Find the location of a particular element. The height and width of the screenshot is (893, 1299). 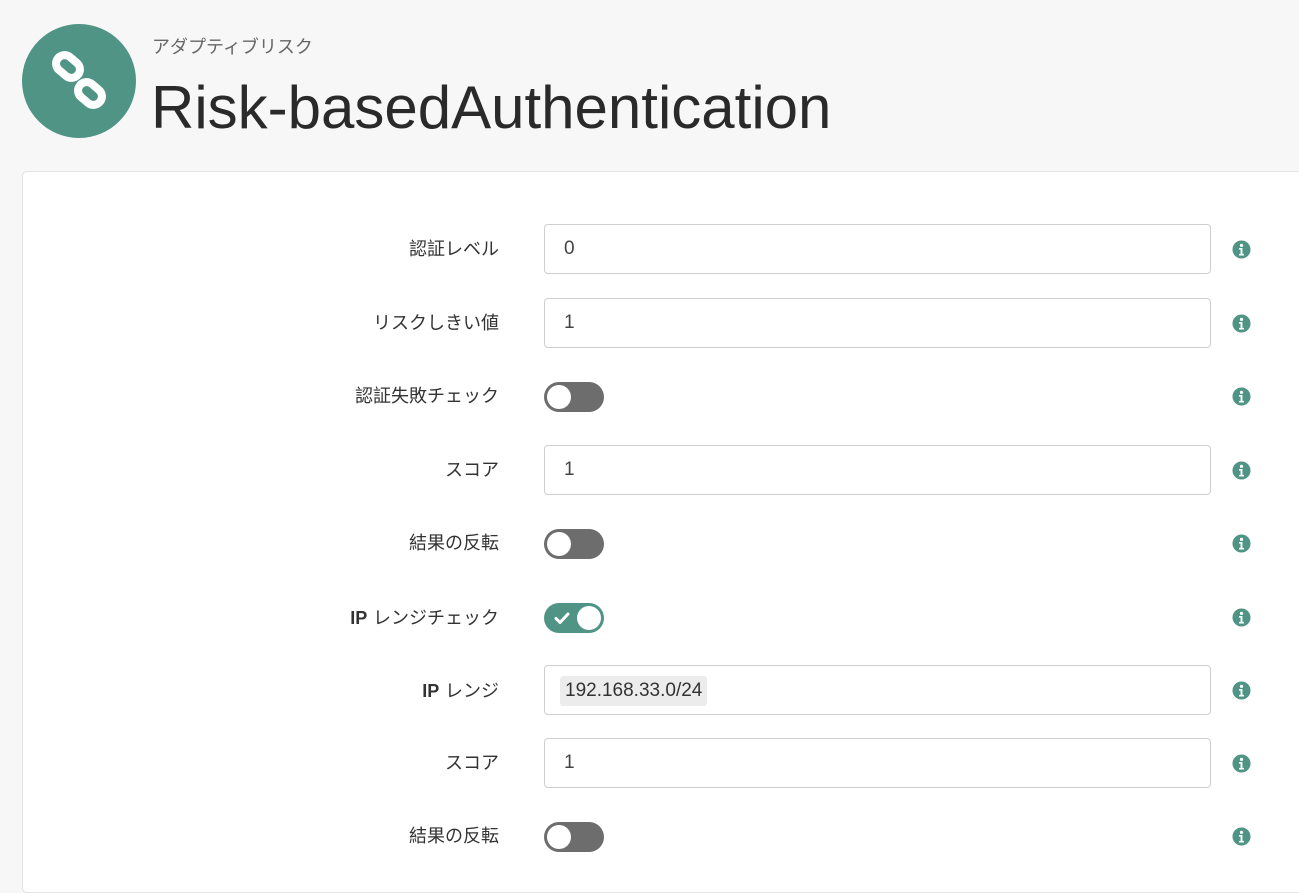

auth-level-input: 0 is located at coordinates (877, 249).